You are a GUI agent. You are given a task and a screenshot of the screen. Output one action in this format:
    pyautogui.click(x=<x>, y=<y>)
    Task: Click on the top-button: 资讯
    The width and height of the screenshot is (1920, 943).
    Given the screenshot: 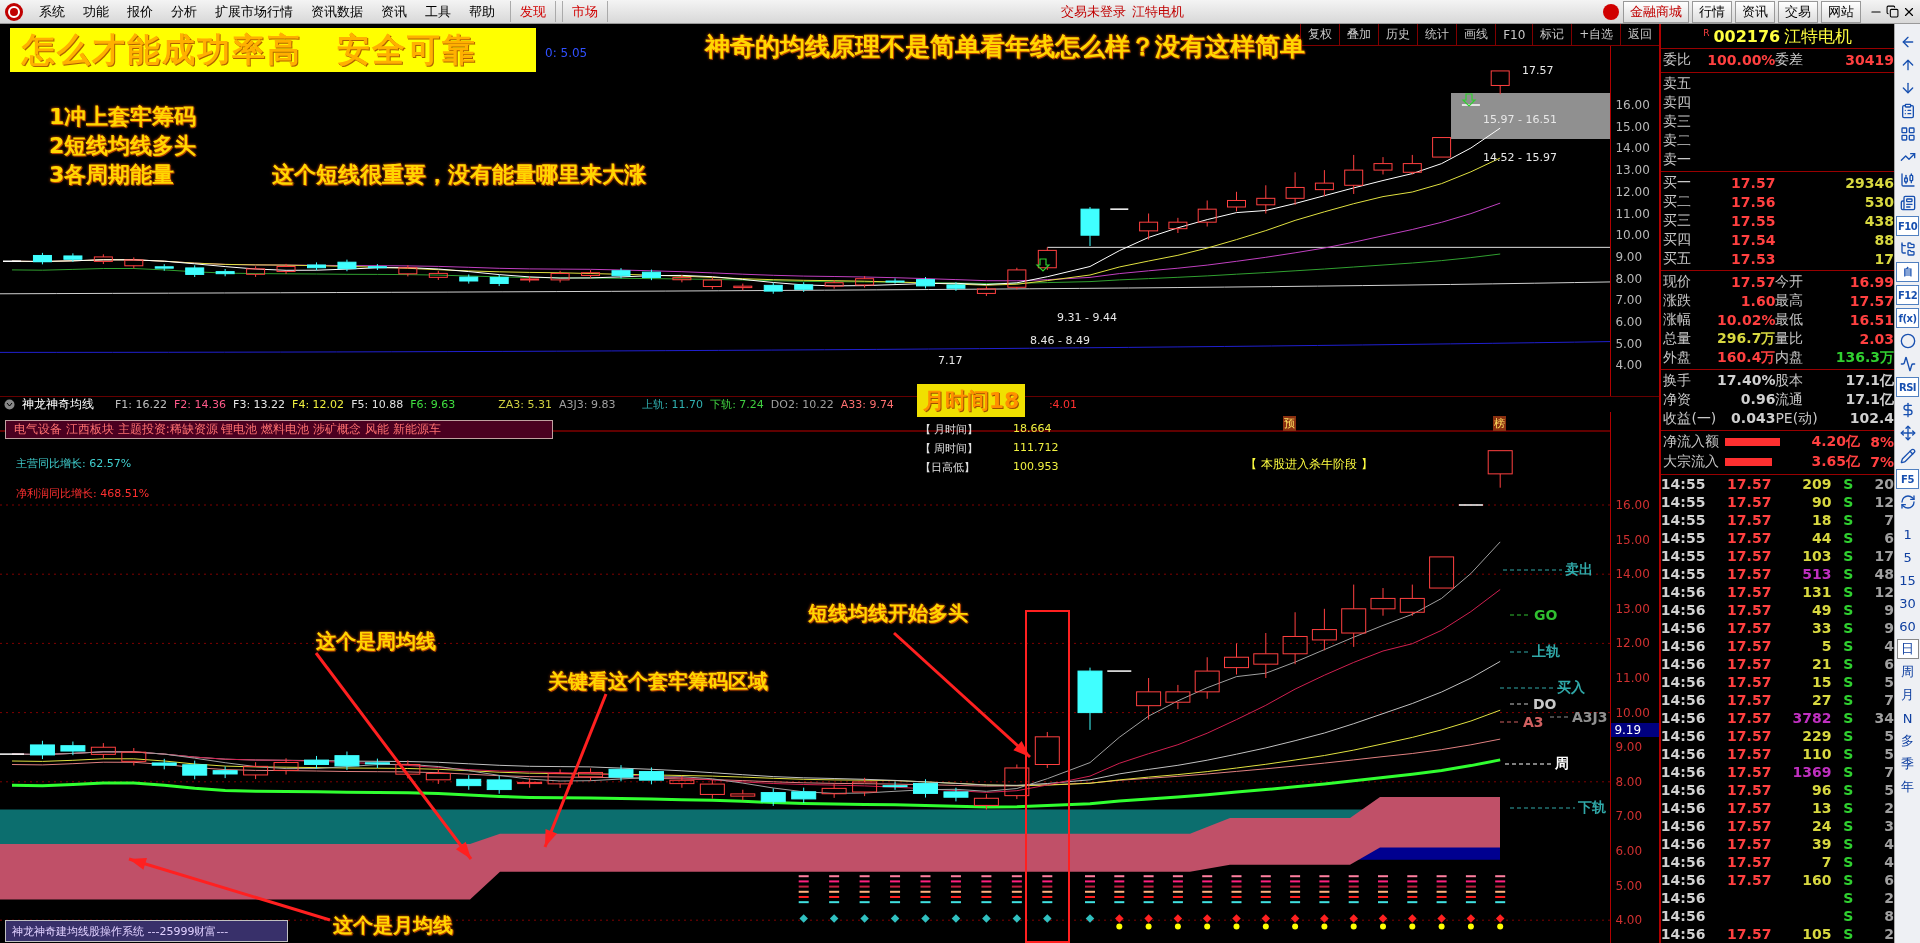 What is the action you would take?
    pyautogui.click(x=1755, y=11)
    